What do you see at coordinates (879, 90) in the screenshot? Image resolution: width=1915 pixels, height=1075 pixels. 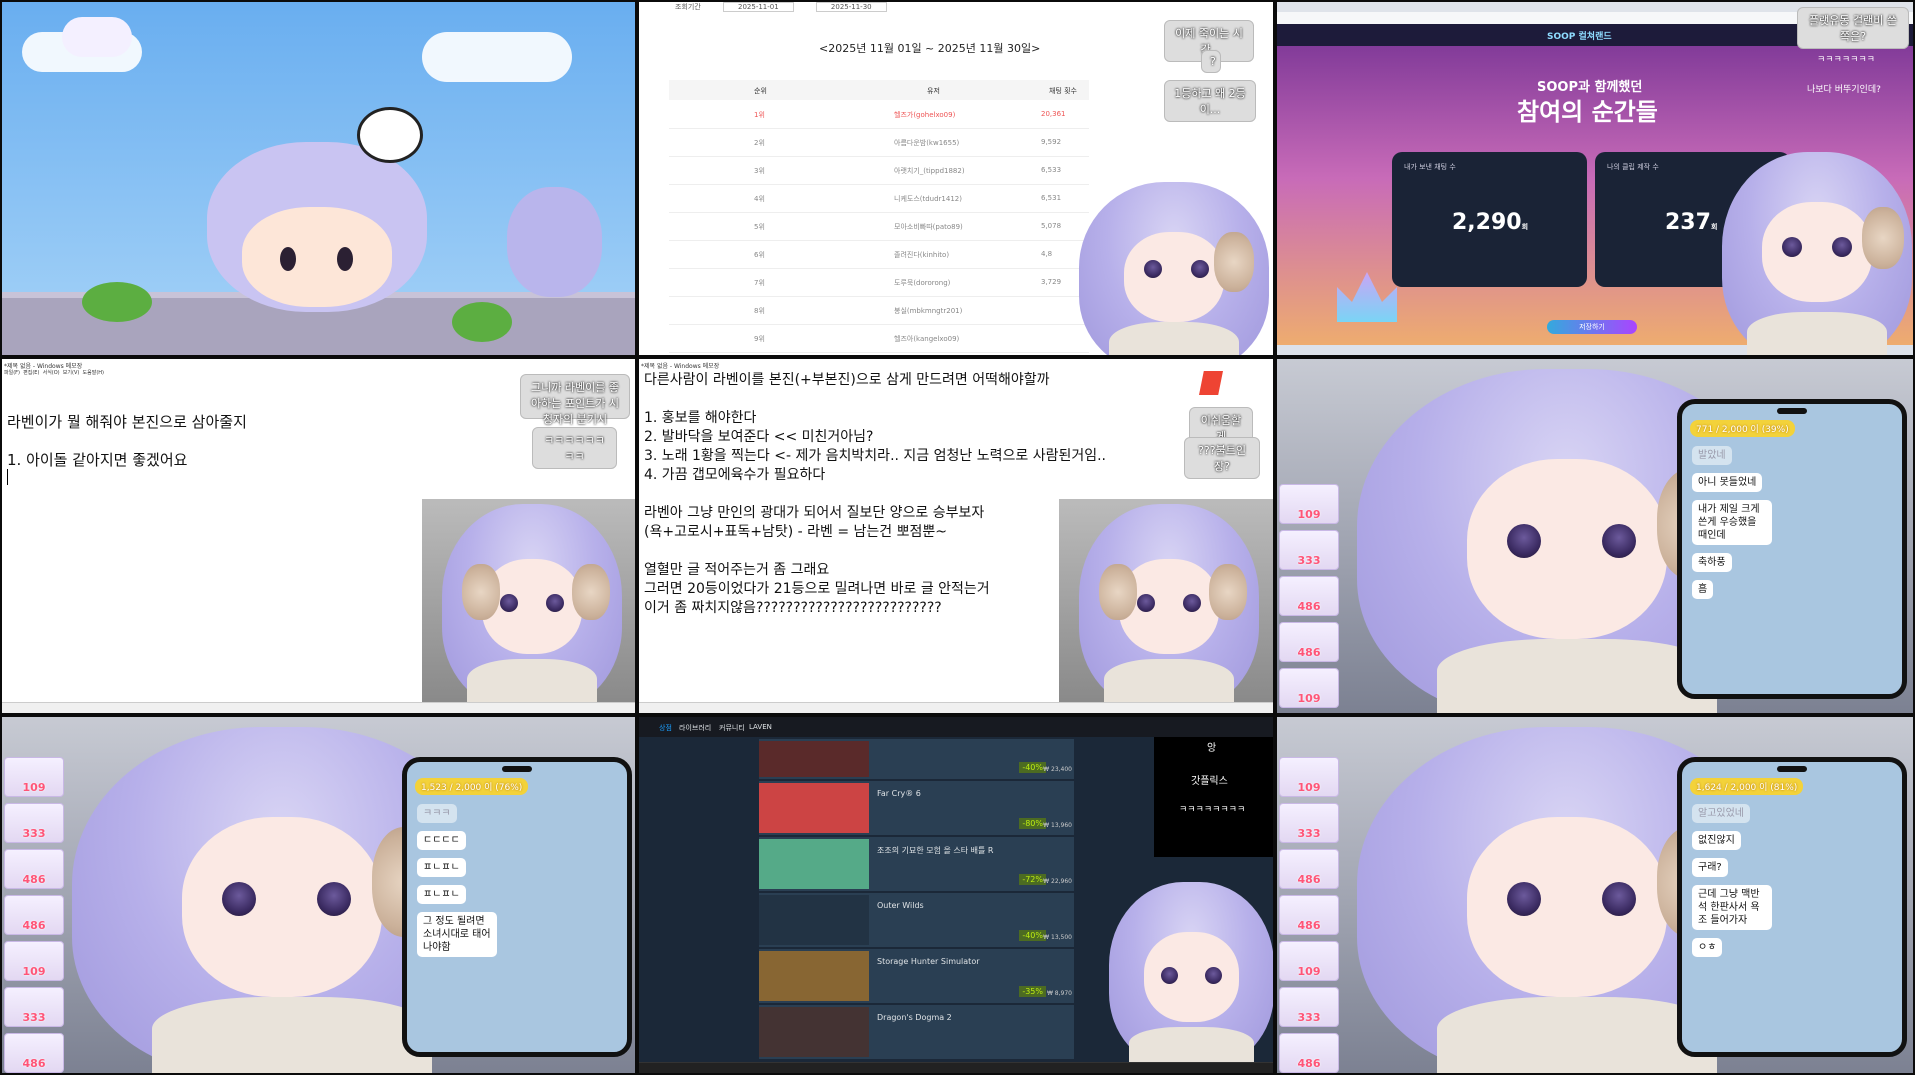 I see `table-header: 순위 유저 채팅 횟수` at bounding box center [879, 90].